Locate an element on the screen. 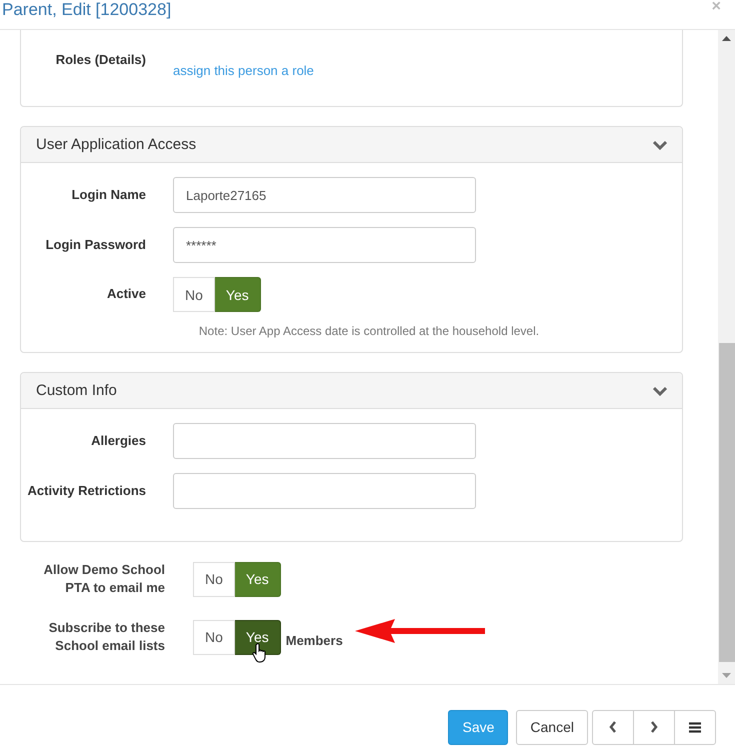 Image resolution: width=735 pixels, height=747 pixels. field-label: Subscribe to these School email lists is located at coordinates (107, 637).